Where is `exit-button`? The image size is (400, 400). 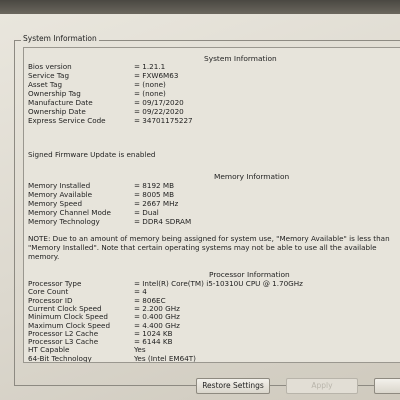 exit-button is located at coordinates (387, 386).